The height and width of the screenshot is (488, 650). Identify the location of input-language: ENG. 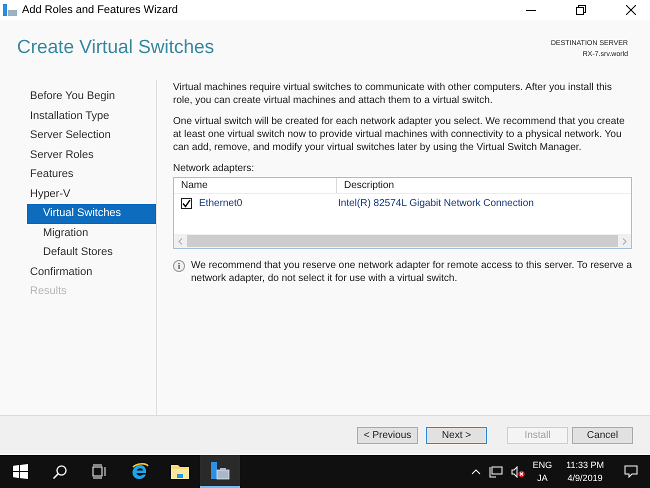
(542, 465).